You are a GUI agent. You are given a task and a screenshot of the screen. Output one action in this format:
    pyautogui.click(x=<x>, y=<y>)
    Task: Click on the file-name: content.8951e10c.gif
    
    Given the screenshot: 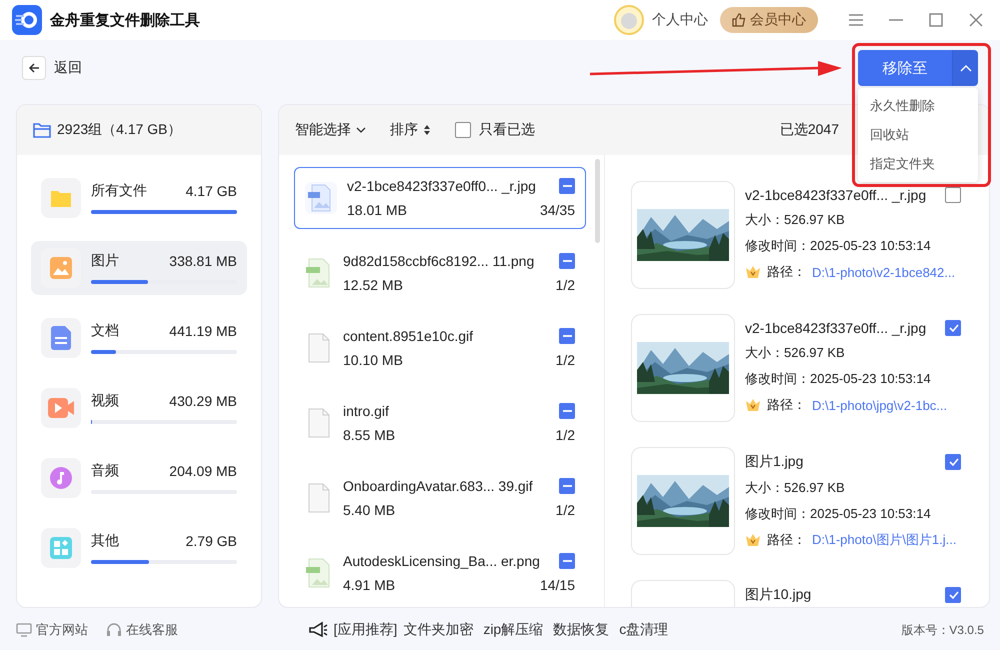 What is the action you would take?
    pyautogui.click(x=408, y=336)
    